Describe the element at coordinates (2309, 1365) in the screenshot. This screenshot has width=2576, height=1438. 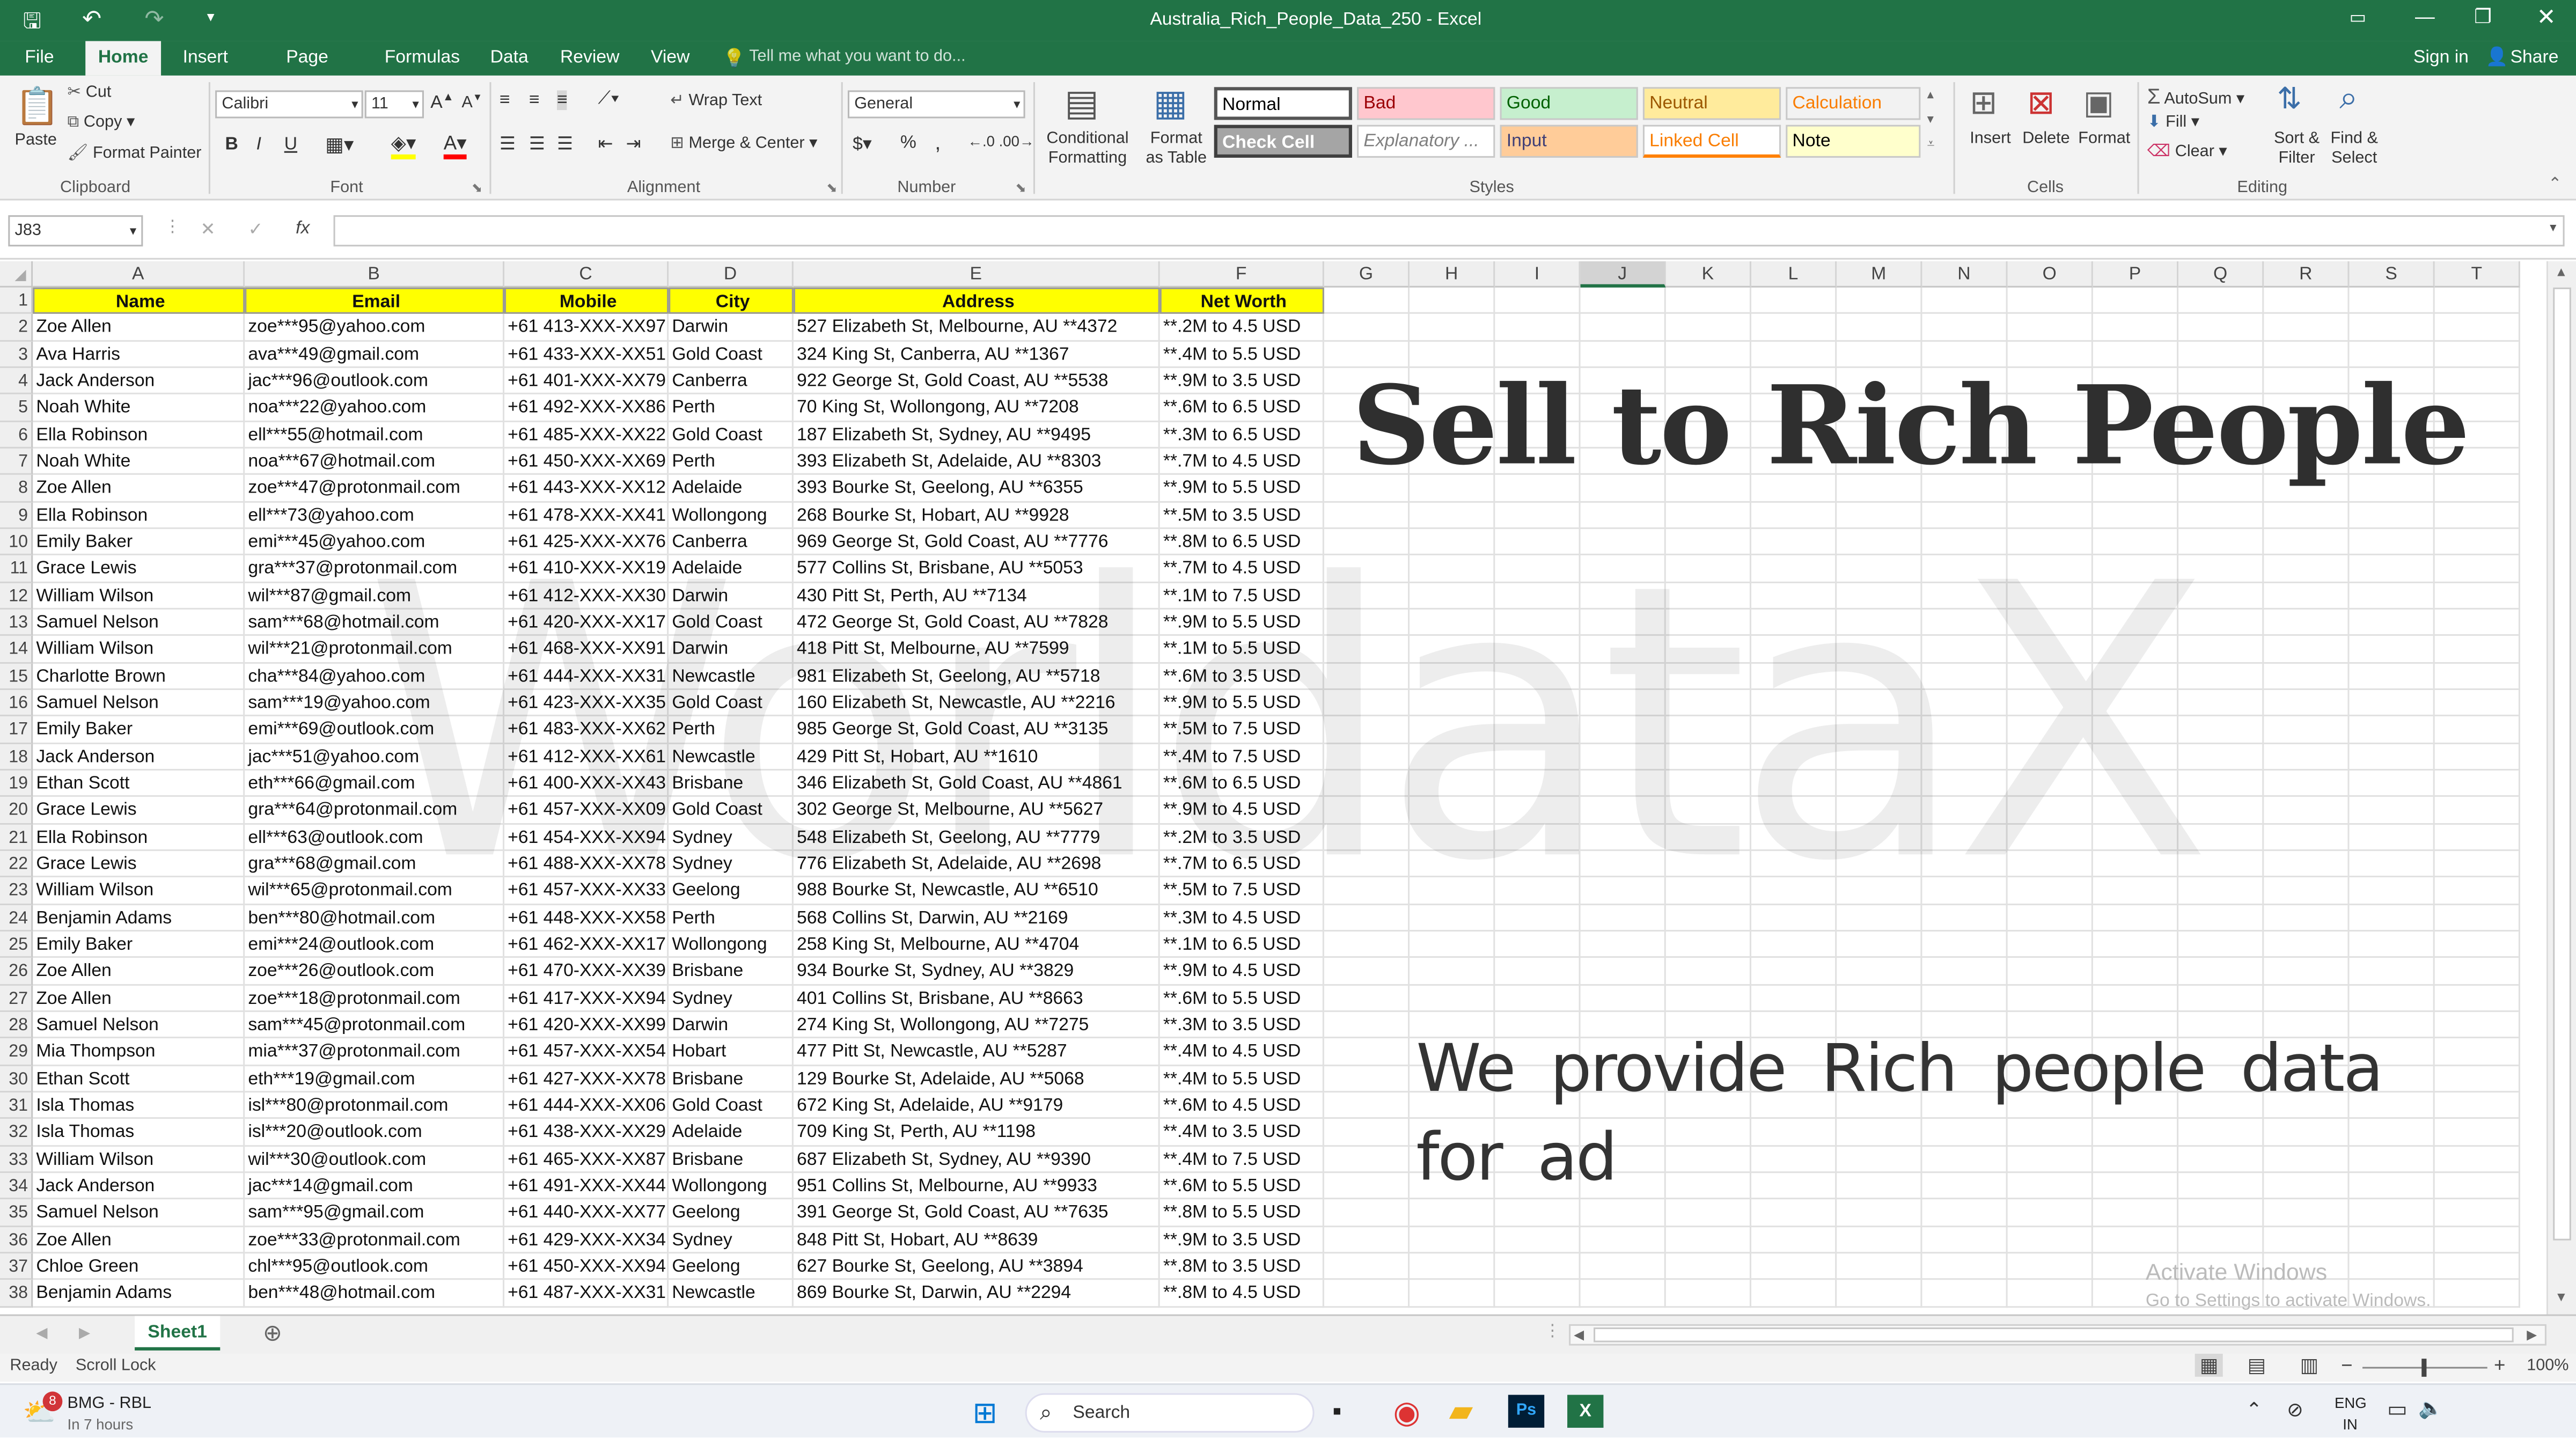
I see `page-break-view-icon: ▥` at that location.